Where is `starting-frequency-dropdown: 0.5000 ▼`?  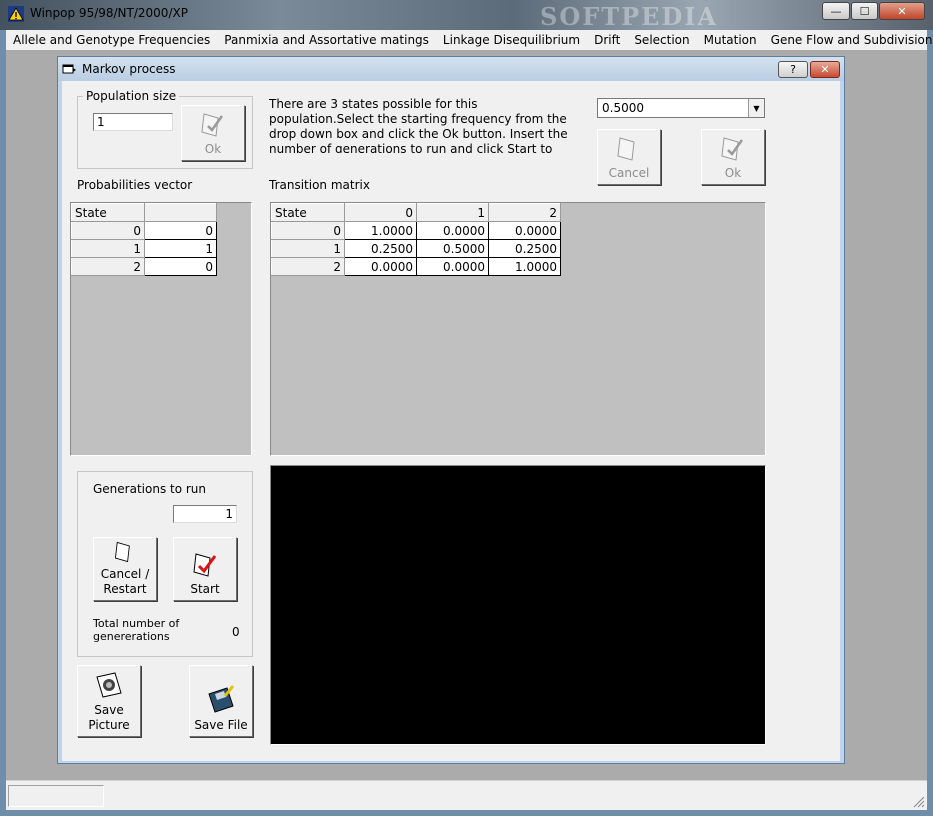
starting-frequency-dropdown: 0.5000 ▼ is located at coordinates (681, 108).